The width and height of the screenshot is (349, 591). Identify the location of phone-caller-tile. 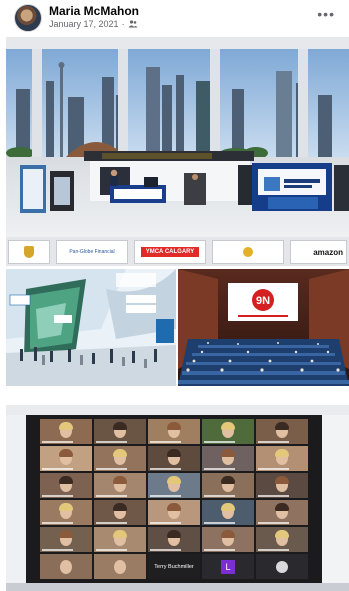
(282, 566).